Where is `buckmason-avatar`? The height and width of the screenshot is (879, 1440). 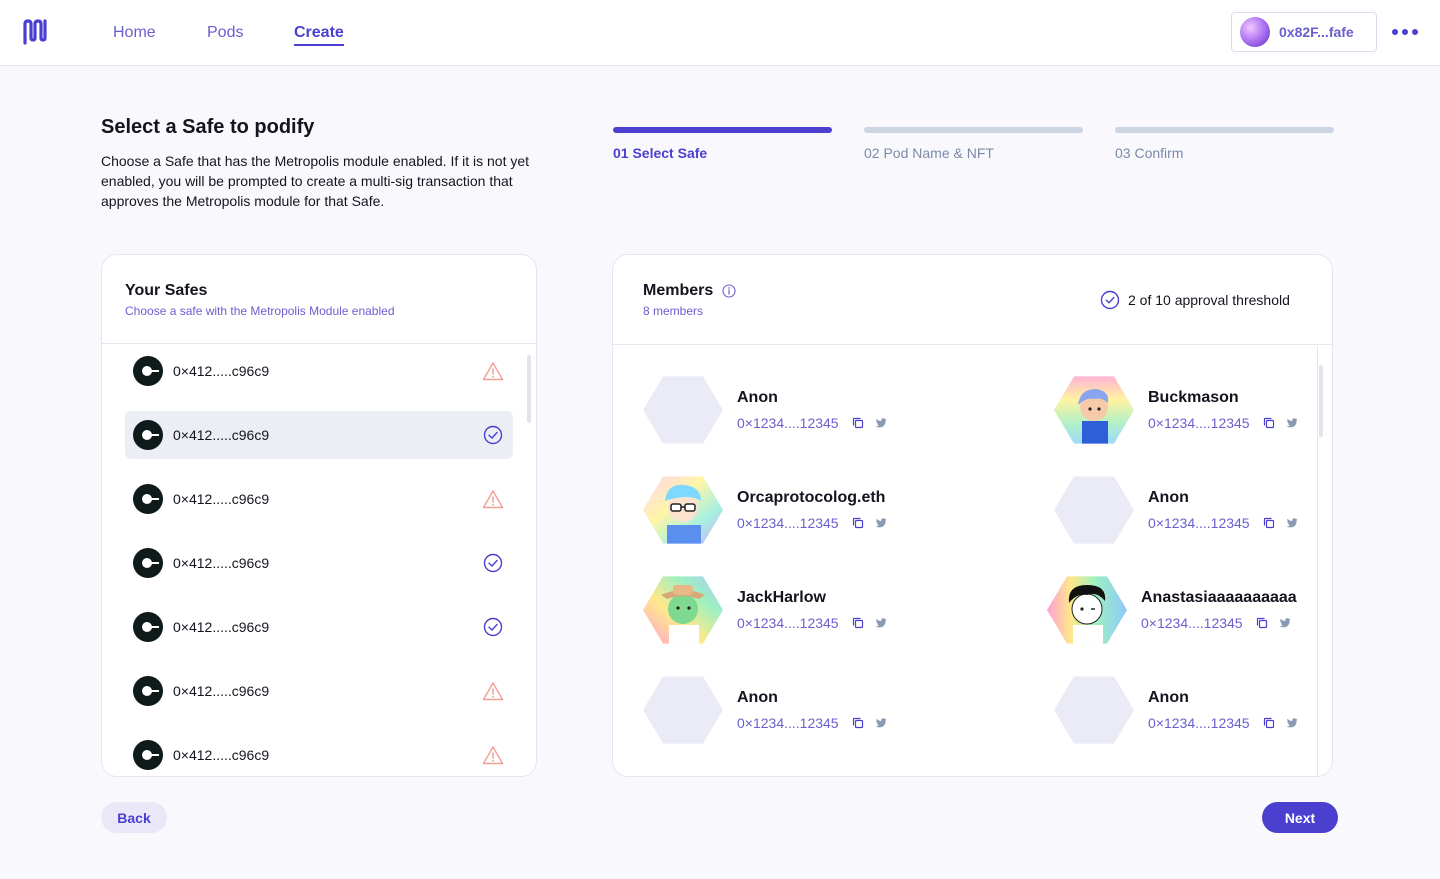
buckmason-avatar is located at coordinates (1094, 410).